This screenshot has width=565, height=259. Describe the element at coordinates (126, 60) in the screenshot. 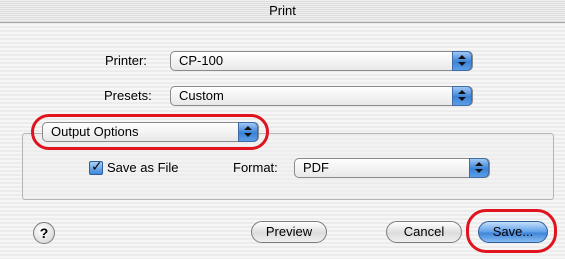

I see `printer-label: Printer:` at that location.